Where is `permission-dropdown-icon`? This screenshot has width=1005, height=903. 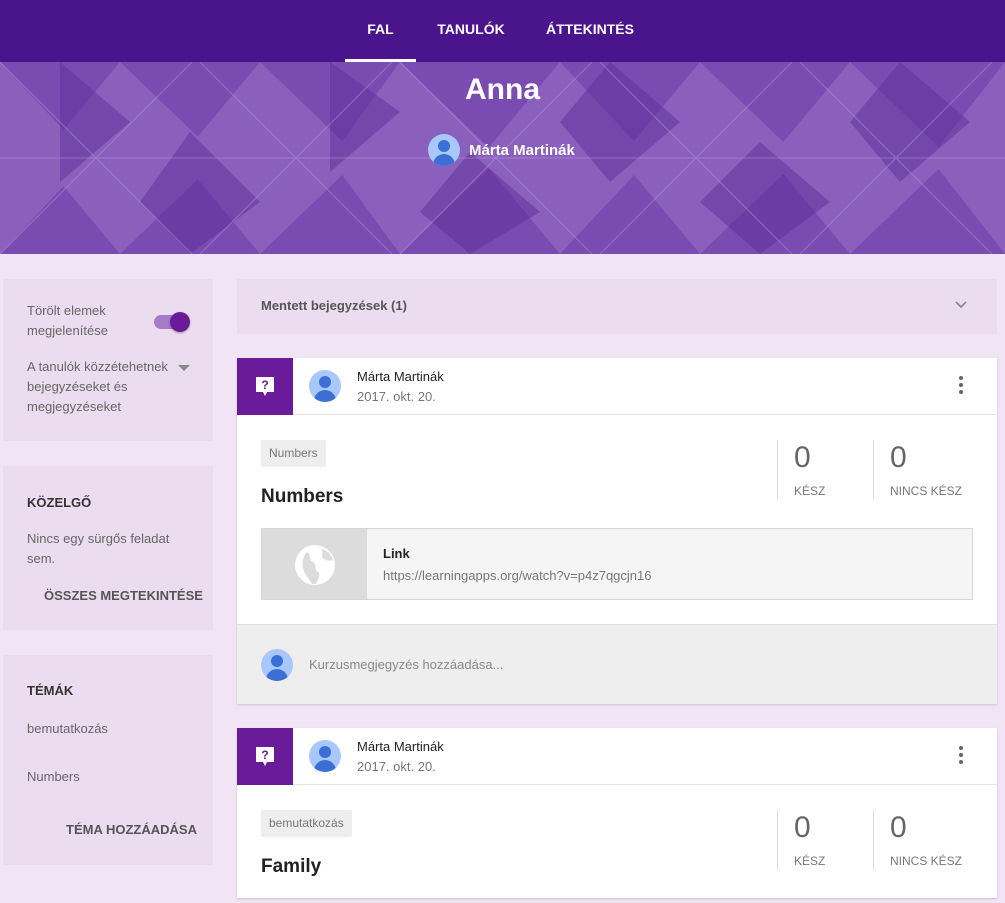 permission-dropdown-icon is located at coordinates (184, 368).